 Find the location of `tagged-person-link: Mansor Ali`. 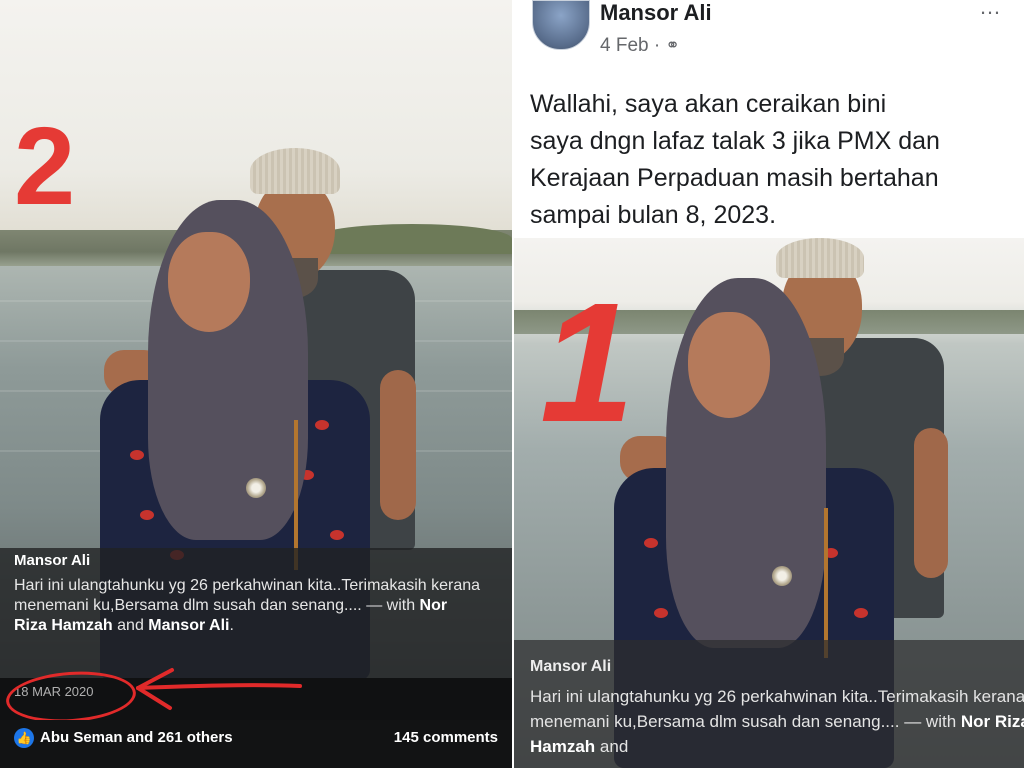

tagged-person-link: Mansor Ali is located at coordinates (188, 625).